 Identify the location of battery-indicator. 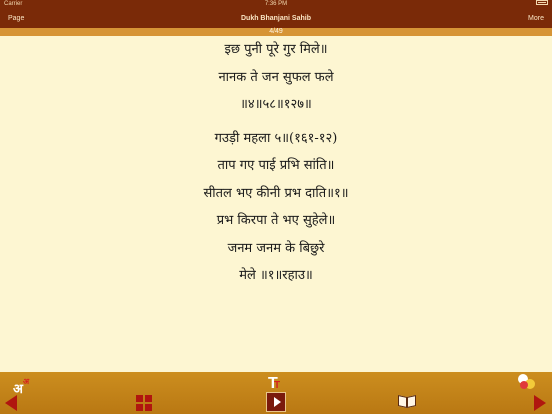
(542, 2).